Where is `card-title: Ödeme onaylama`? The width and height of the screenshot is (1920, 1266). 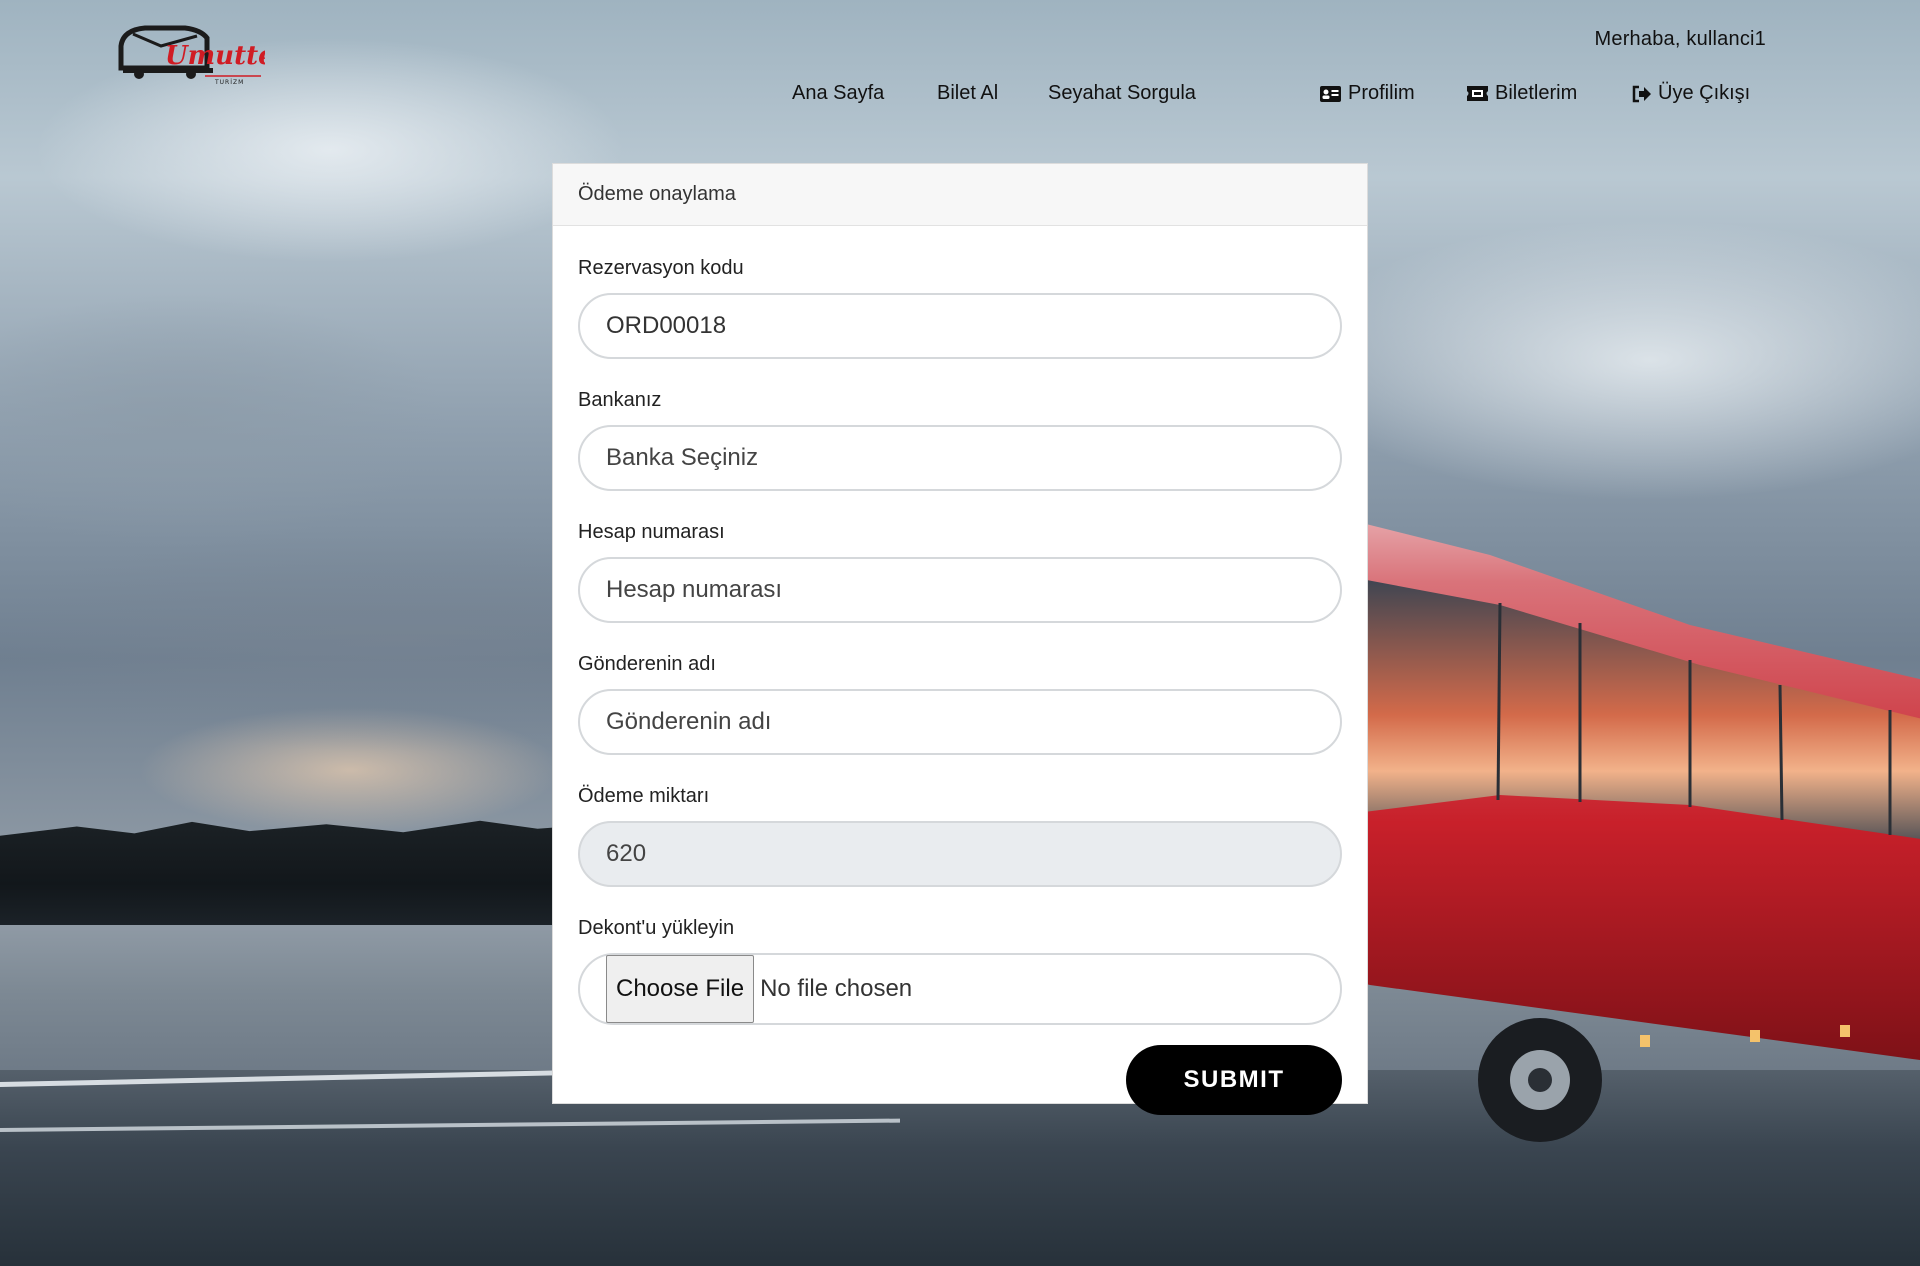
card-title: Ödeme onaylama is located at coordinates (960, 195).